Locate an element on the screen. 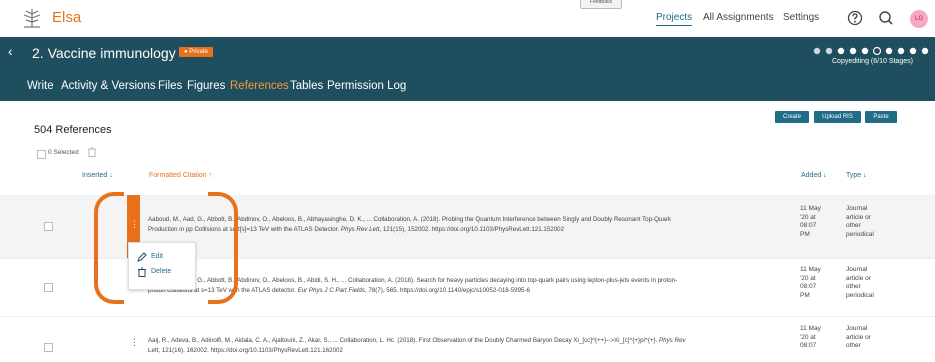 Image resolution: width=935 pixels, height=362 pixels. upload-ris-button: Upload RIS is located at coordinates (837, 117).